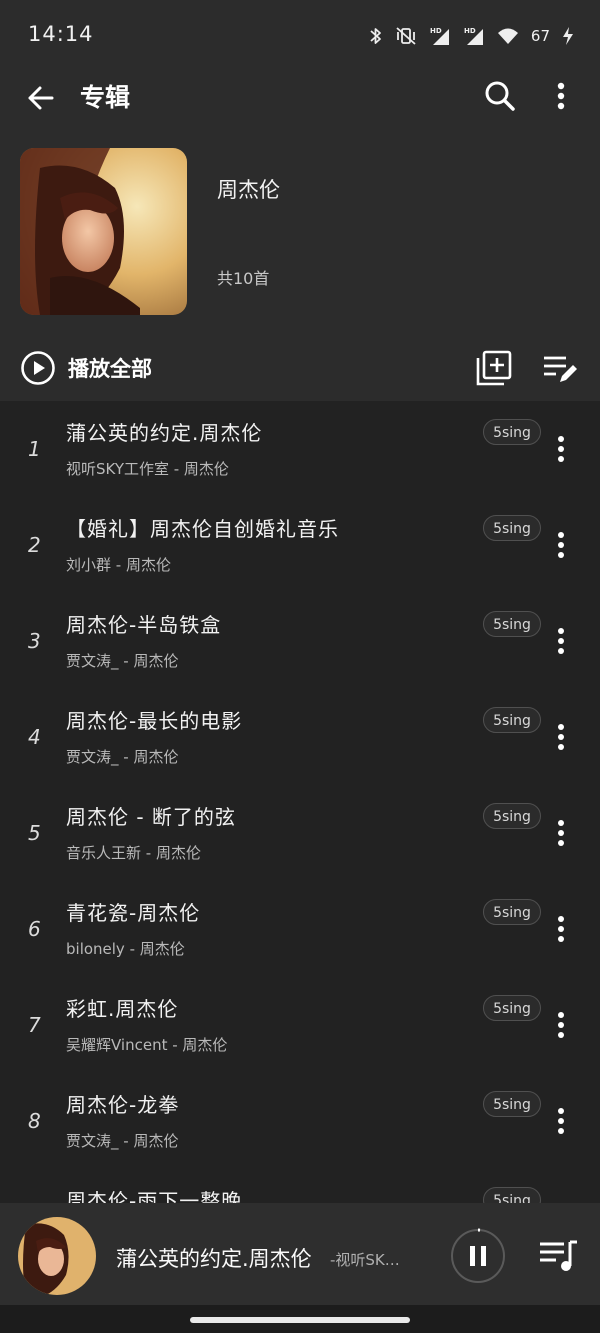 The width and height of the screenshot is (600, 1333). Describe the element at coordinates (300, 929) in the screenshot. I see `song-row: 6 青花瓷-周杰伦 bilonely - 周杰伦 5sing` at that location.